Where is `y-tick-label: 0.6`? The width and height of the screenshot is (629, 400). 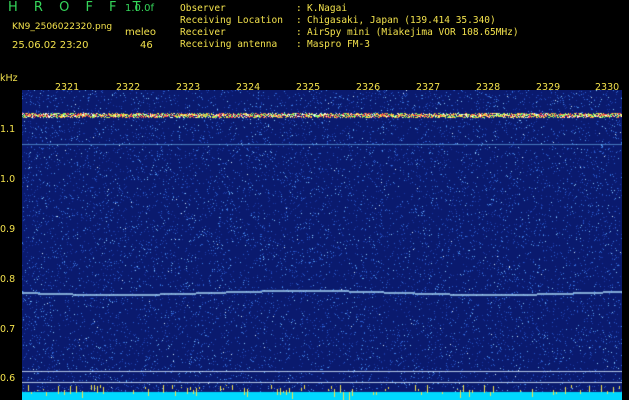
y-tick-label: 0.6 is located at coordinates (8, 378).